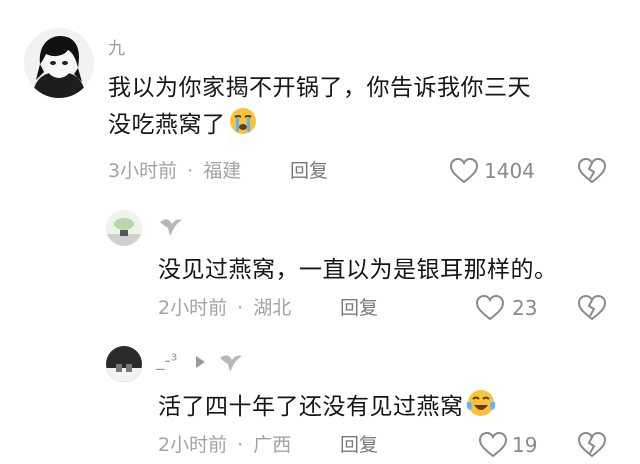 Image resolution: width=640 pixels, height=464 pixels. I want to click on comment-text-line: 没吃燕窝了, so click(363, 126).